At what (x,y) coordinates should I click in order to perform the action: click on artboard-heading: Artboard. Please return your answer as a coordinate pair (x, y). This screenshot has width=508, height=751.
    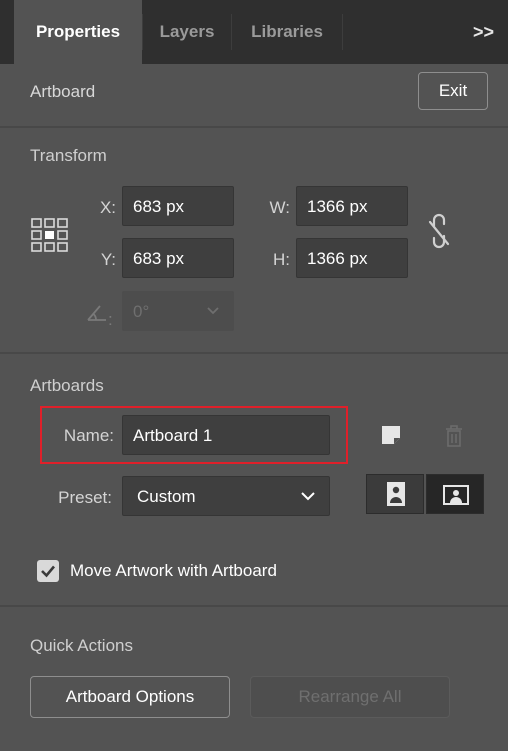
    Looking at the image, I should click on (63, 91).